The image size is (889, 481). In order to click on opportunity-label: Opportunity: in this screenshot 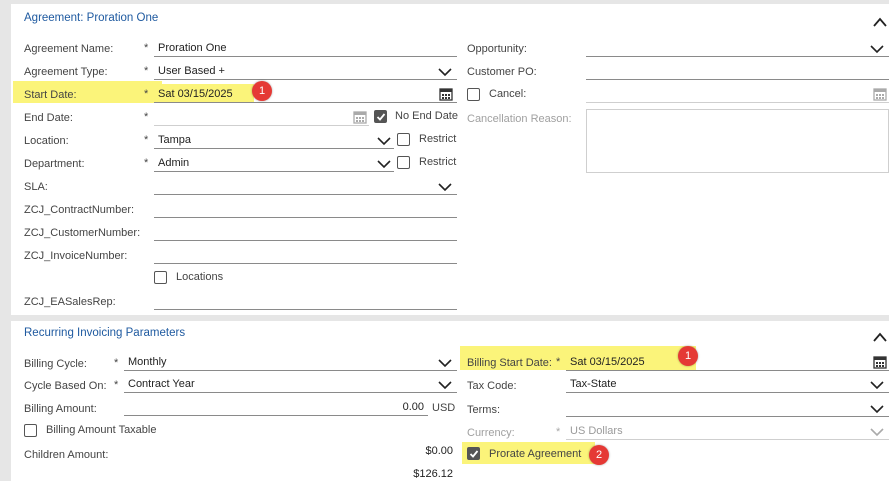, I will do `click(497, 49)`.